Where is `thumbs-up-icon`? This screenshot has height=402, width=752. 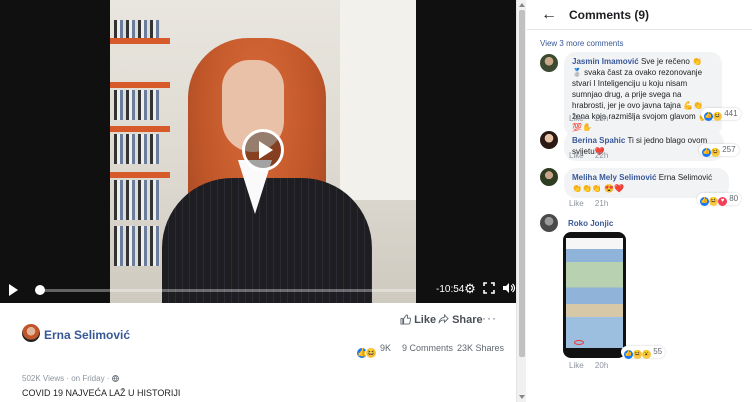
thumbs-up-icon is located at coordinates (407, 320).